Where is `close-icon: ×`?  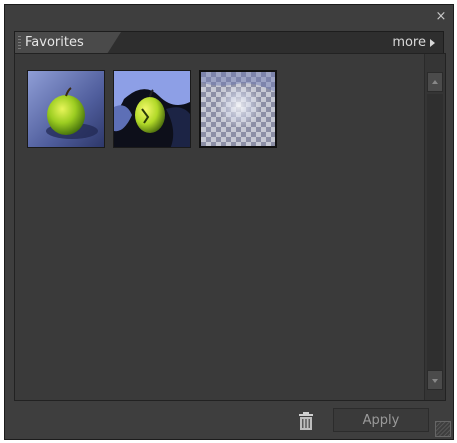
close-icon: × is located at coordinates (441, 16).